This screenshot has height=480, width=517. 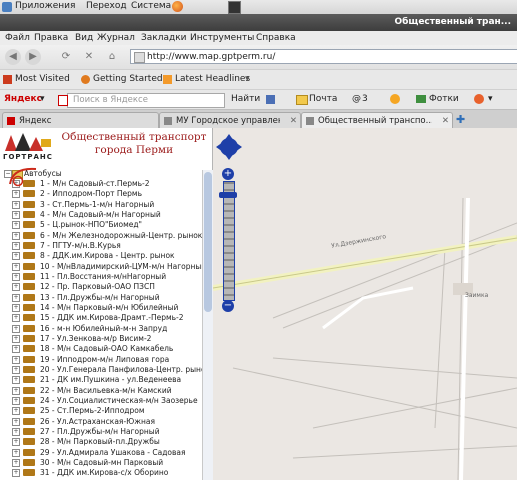 I want to click on annotation-arrow-icon, so click(x=23, y=177).